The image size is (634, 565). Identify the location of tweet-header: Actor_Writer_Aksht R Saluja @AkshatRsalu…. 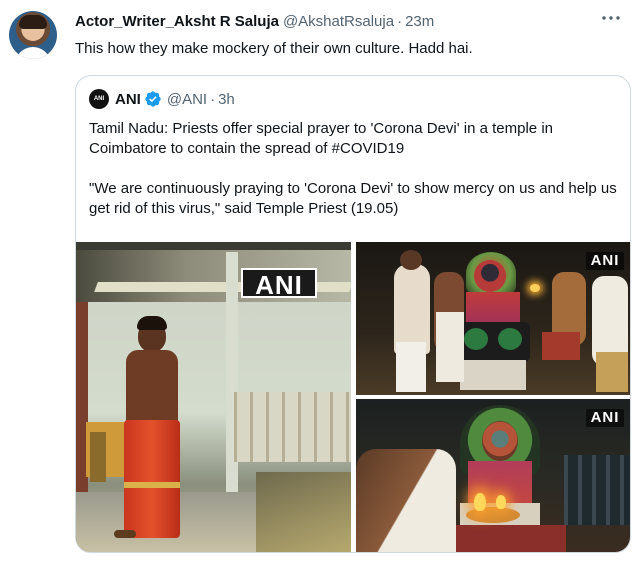
(254, 23).